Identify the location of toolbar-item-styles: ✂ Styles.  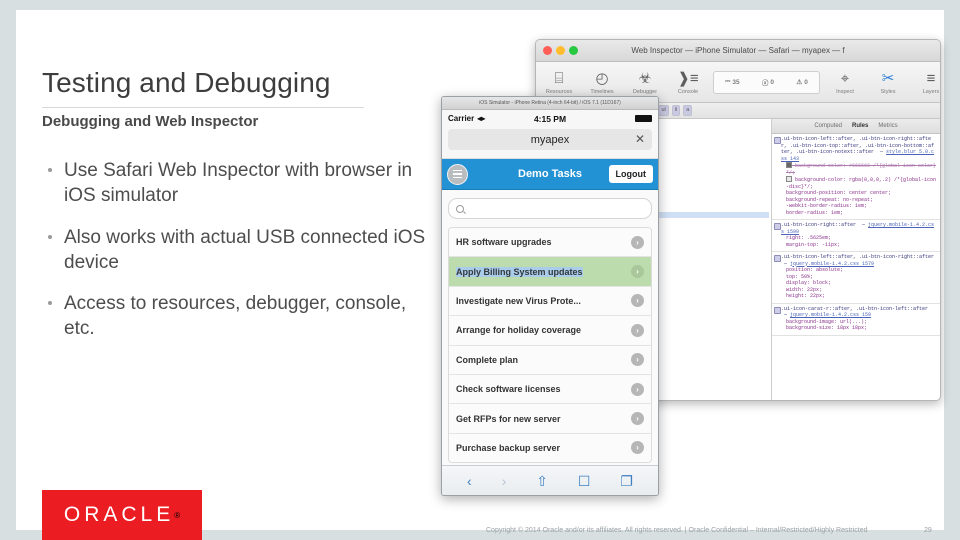
(888, 82).